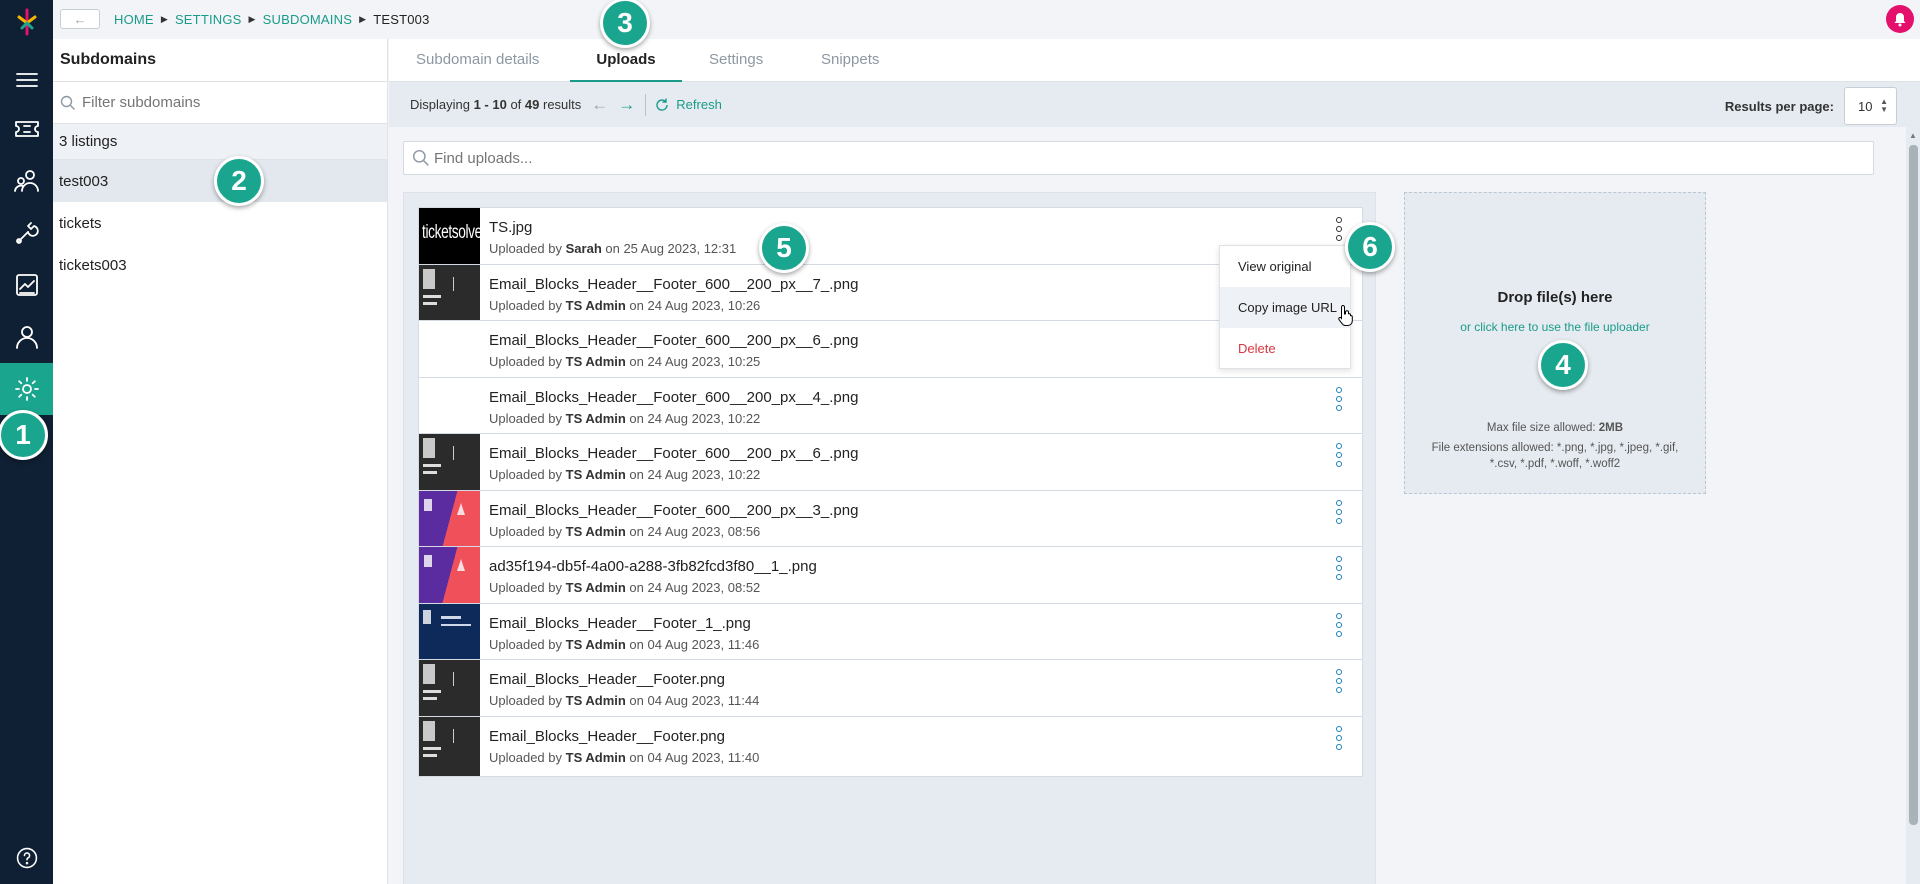 The width and height of the screenshot is (1920, 884). Describe the element at coordinates (208, 19) in the screenshot. I see `breadcrumb-settings: SETTINGS` at that location.